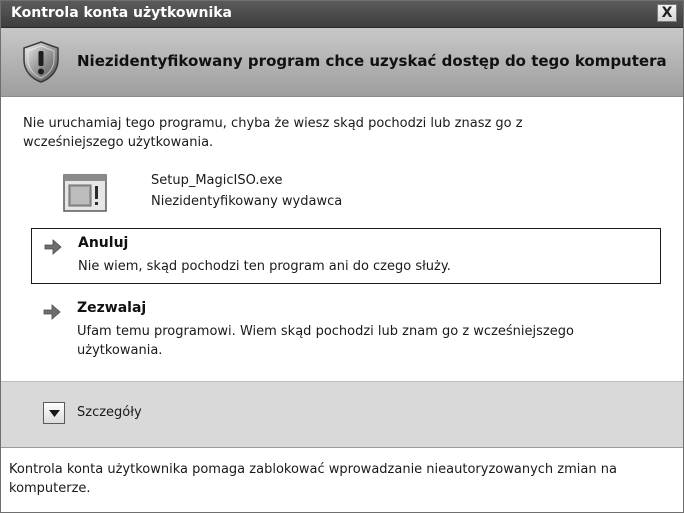 The image size is (684, 513). Describe the element at coordinates (247, 201) in the screenshot. I see `program-publisher: Niezidentyfikowany wydawca` at that location.